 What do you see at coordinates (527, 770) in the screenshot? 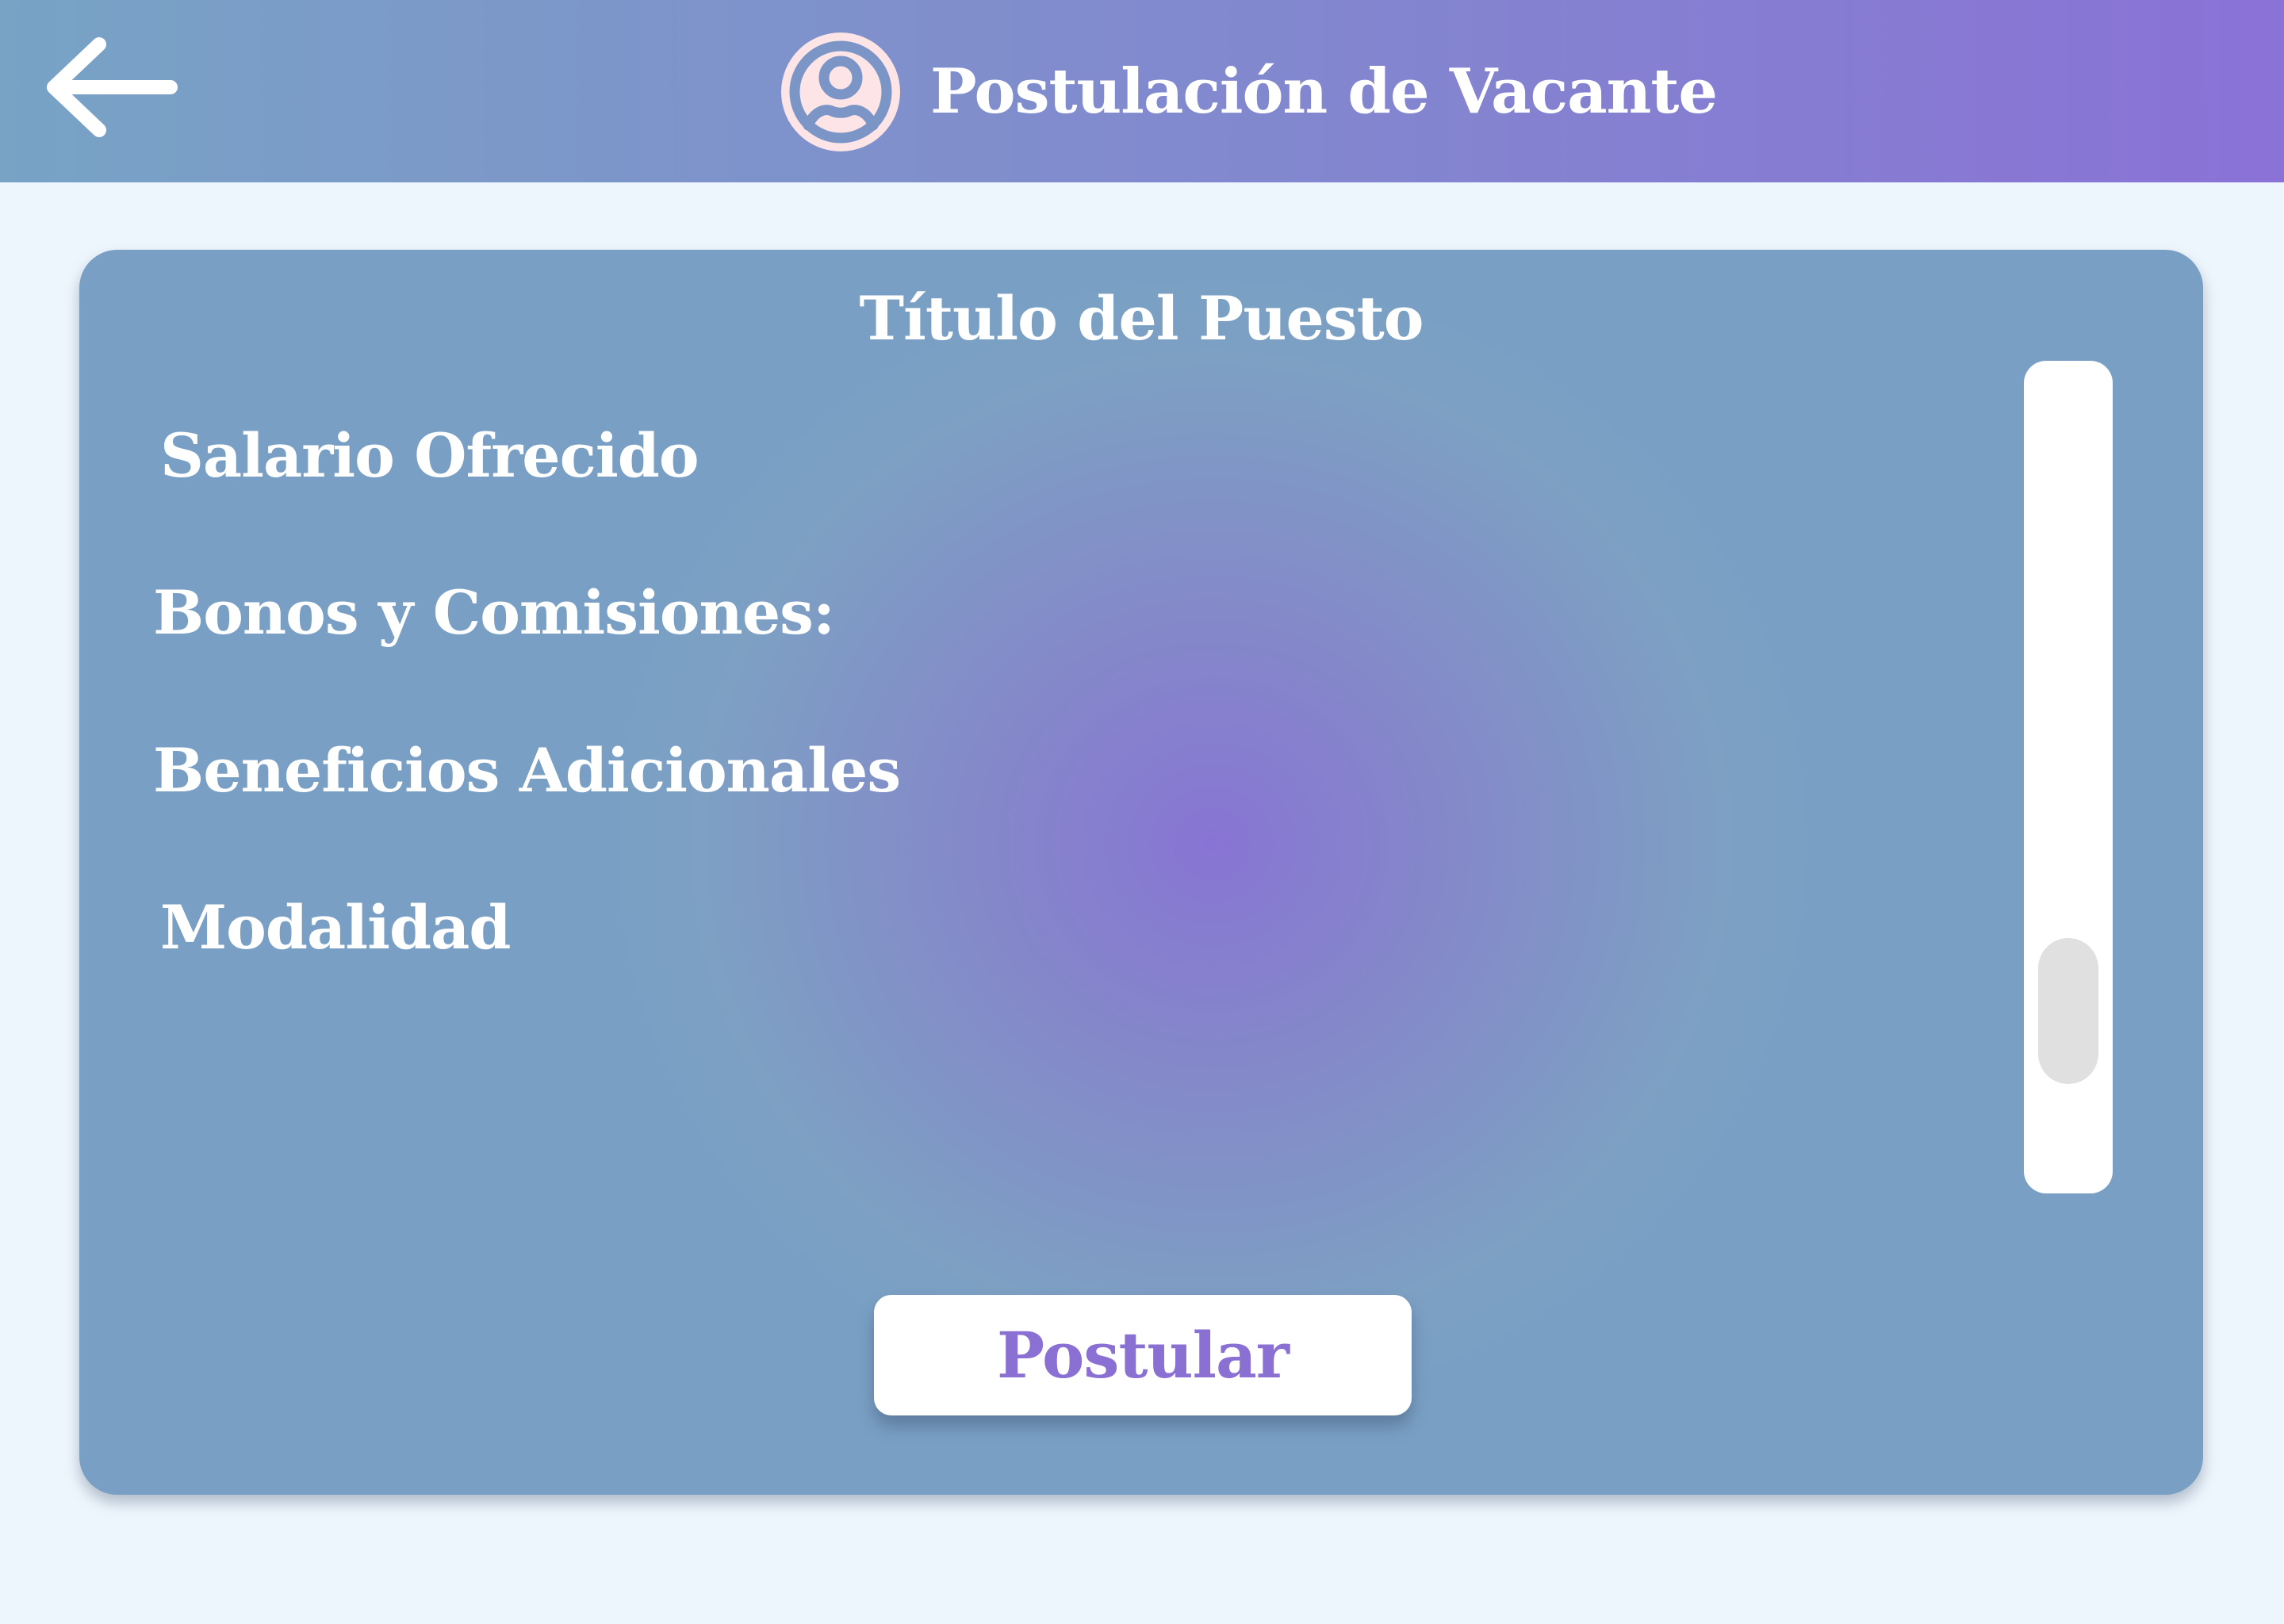
I see `benefits-field-label: Beneficios Adicionales` at bounding box center [527, 770].